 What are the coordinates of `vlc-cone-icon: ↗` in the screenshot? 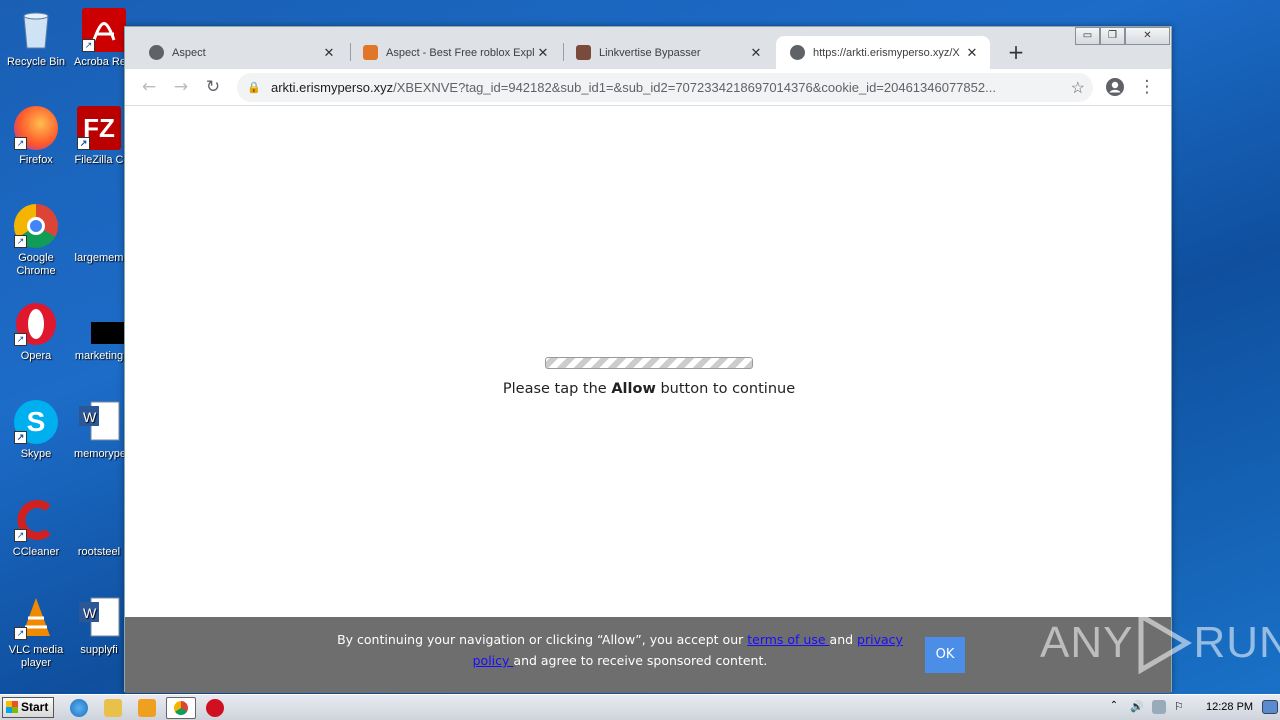 It's located at (36, 618).